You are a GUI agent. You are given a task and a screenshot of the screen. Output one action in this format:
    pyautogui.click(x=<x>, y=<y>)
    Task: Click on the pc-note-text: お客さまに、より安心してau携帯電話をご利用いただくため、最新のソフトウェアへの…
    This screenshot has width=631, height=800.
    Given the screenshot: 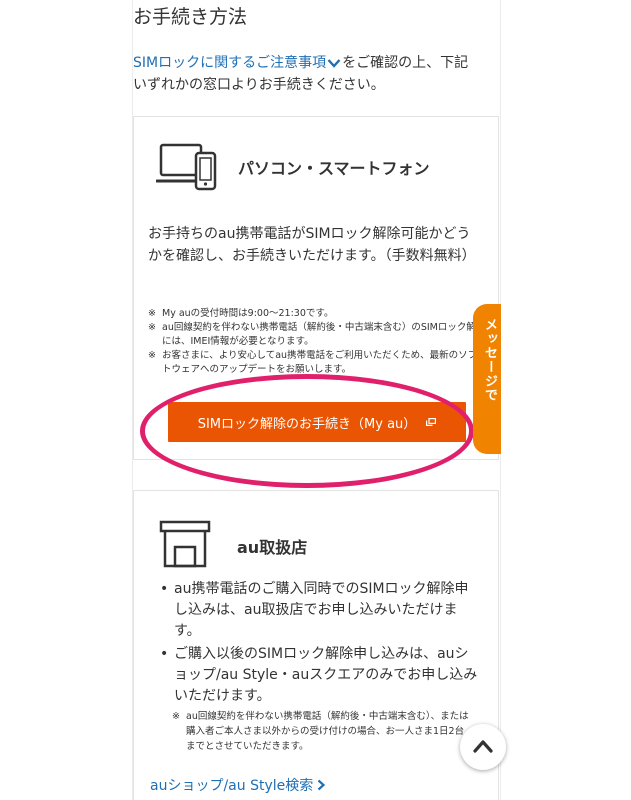 What is the action you would take?
    pyautogui.click(x=320, y=362)
    